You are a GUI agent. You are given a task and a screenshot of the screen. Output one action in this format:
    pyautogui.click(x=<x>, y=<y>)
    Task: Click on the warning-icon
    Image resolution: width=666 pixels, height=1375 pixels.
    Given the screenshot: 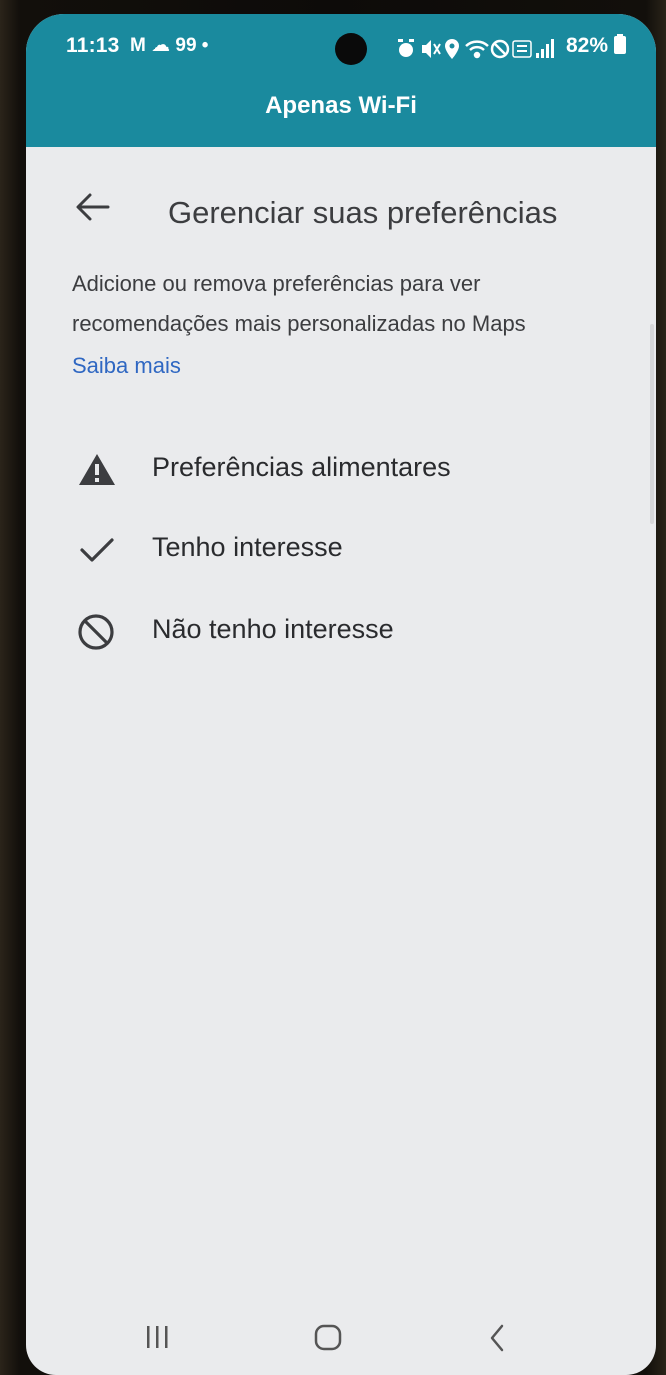 What is the action you would take?
    pyautogui.click(x=97, y=469)
    